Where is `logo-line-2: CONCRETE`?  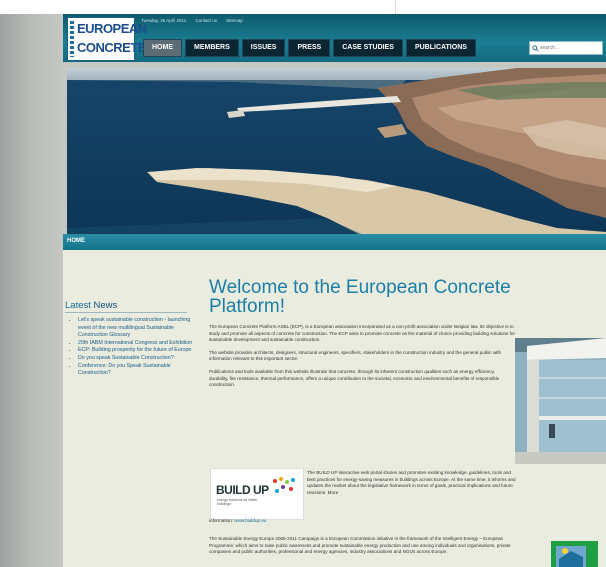 logo-line-2: CONCRETE is located at coordinates (111, 47).